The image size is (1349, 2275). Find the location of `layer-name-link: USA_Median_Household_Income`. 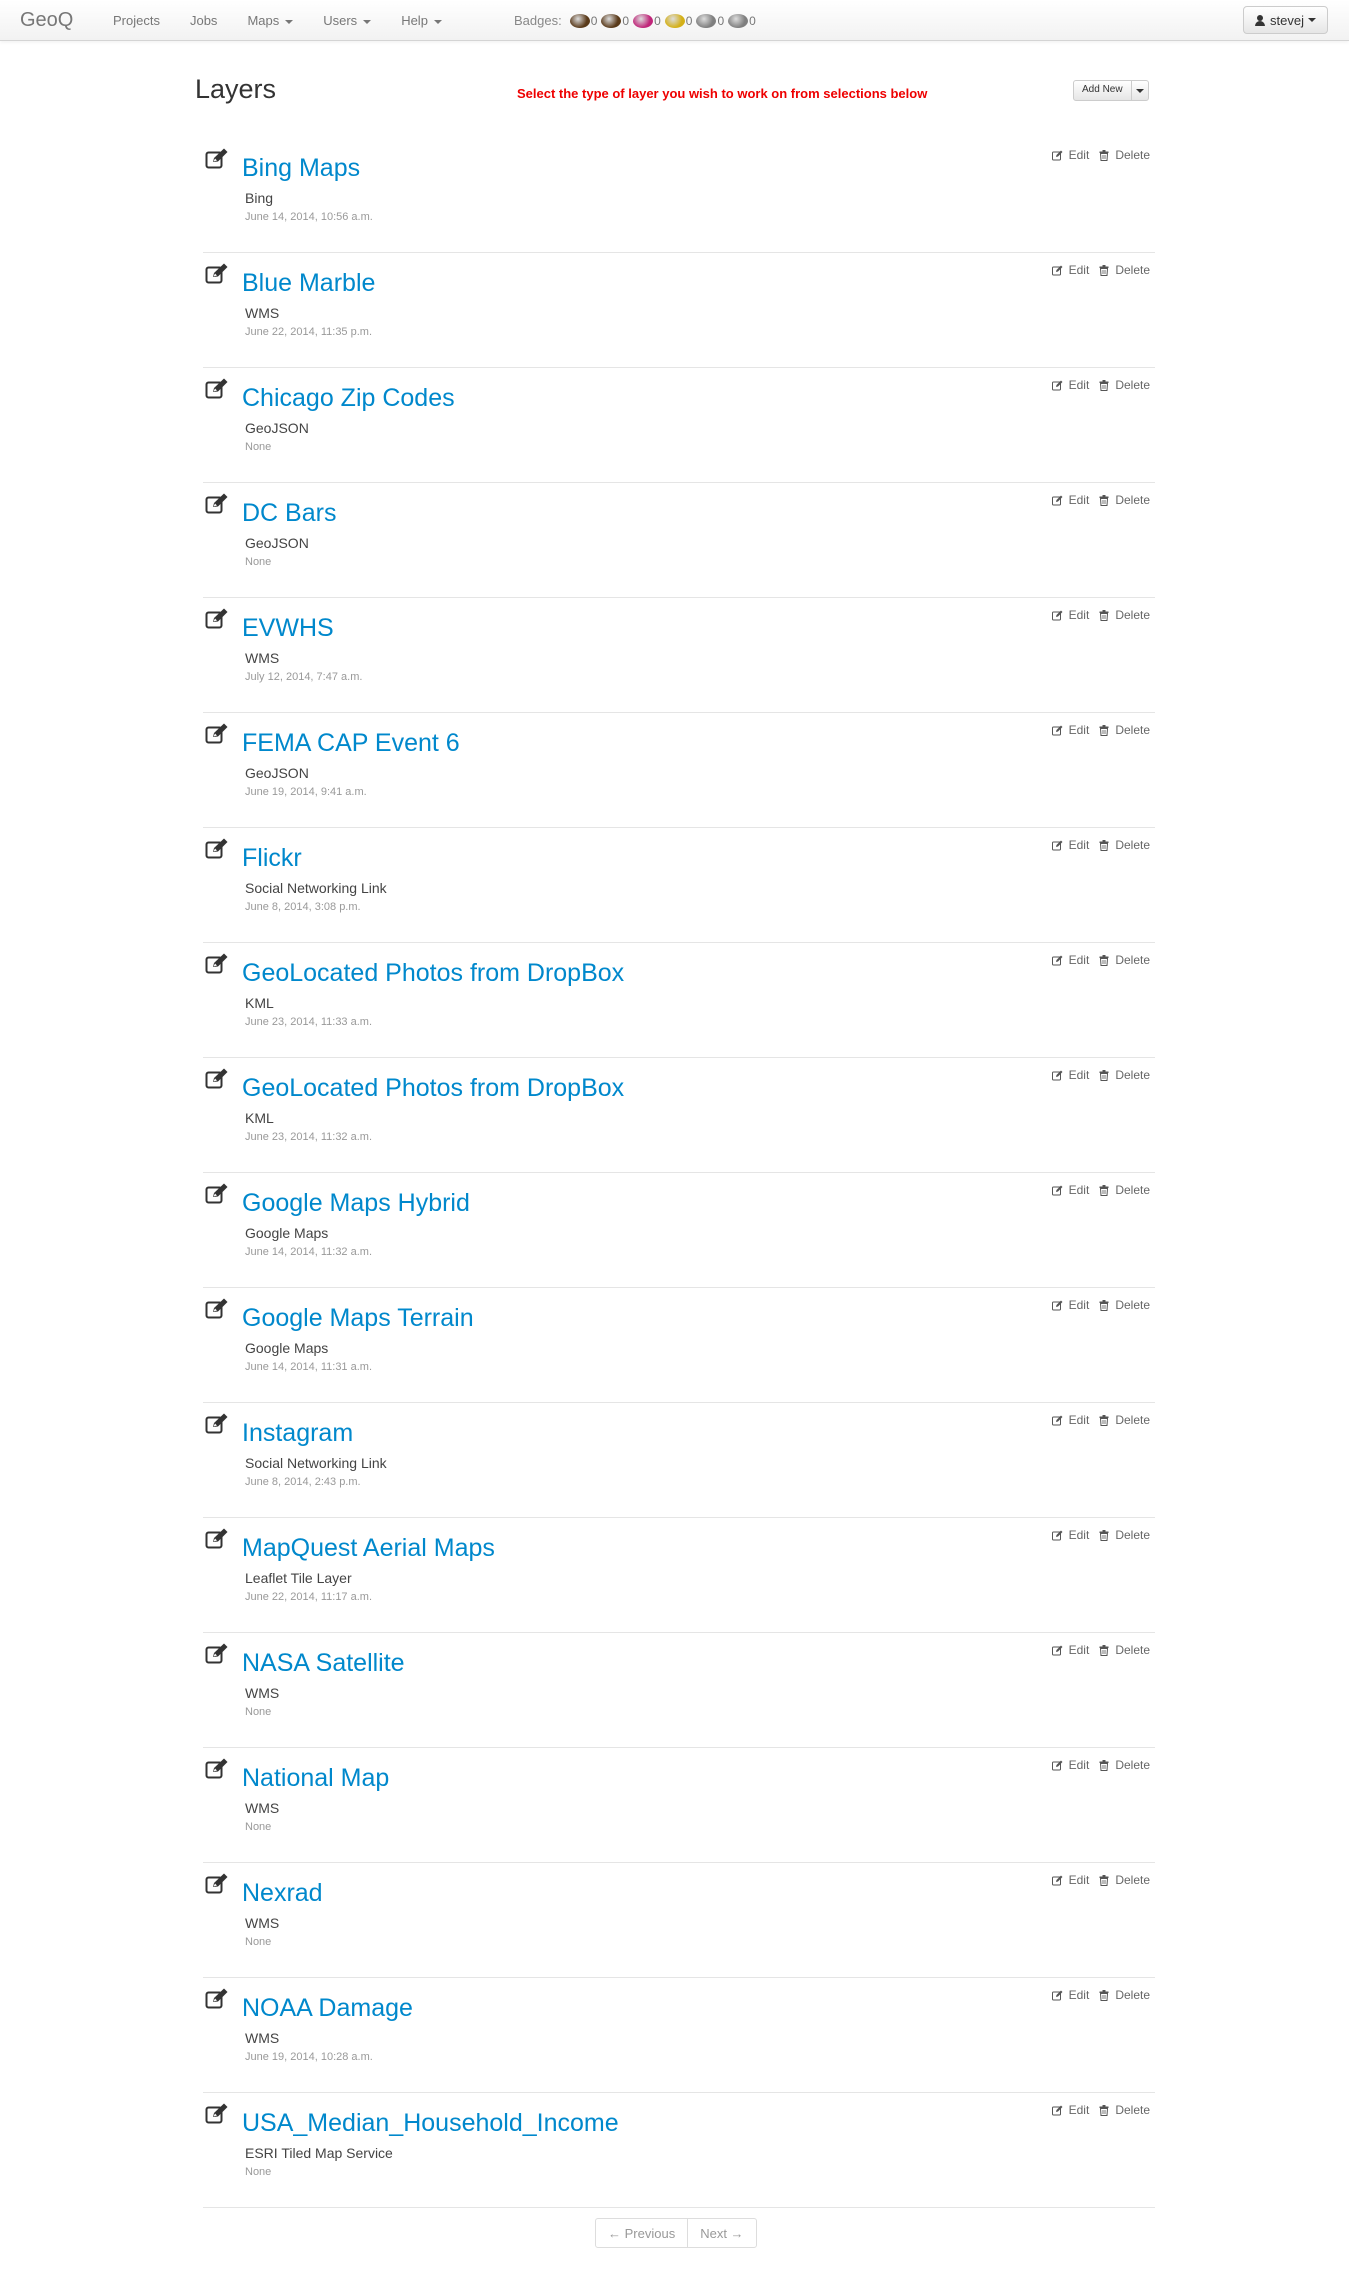

layer-name-link: USA_Median_Household_Income is located at coordinates (430, 2123).